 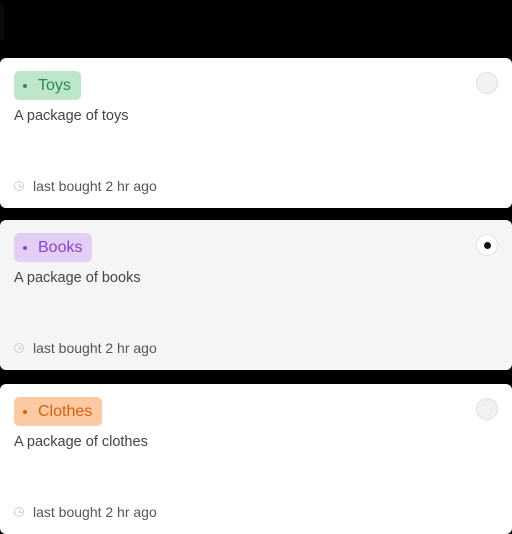 I want to click on item-description: A package of toys, so click(x=71, y=116).